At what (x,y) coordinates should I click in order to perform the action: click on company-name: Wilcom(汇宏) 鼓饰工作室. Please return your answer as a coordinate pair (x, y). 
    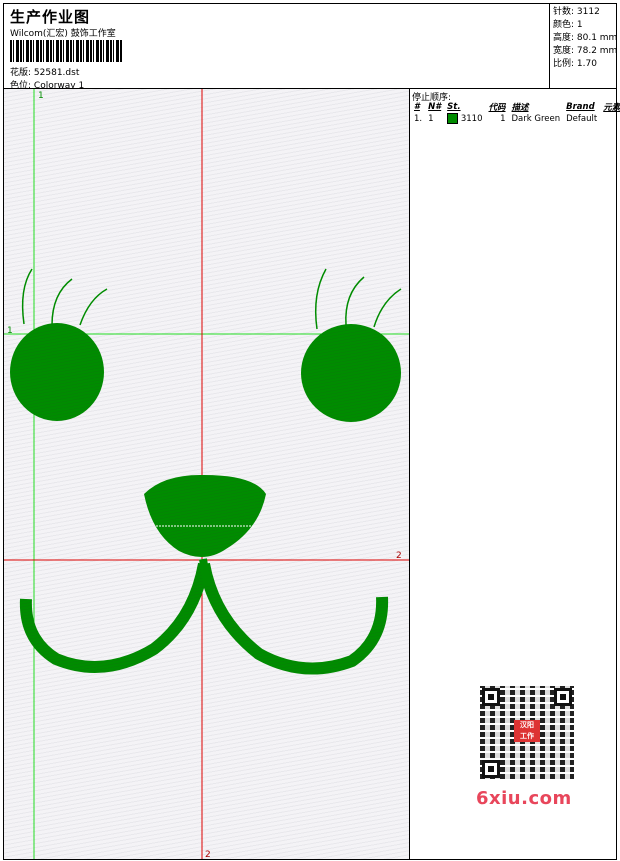
    Looking at the image, I should click on (63, 34).